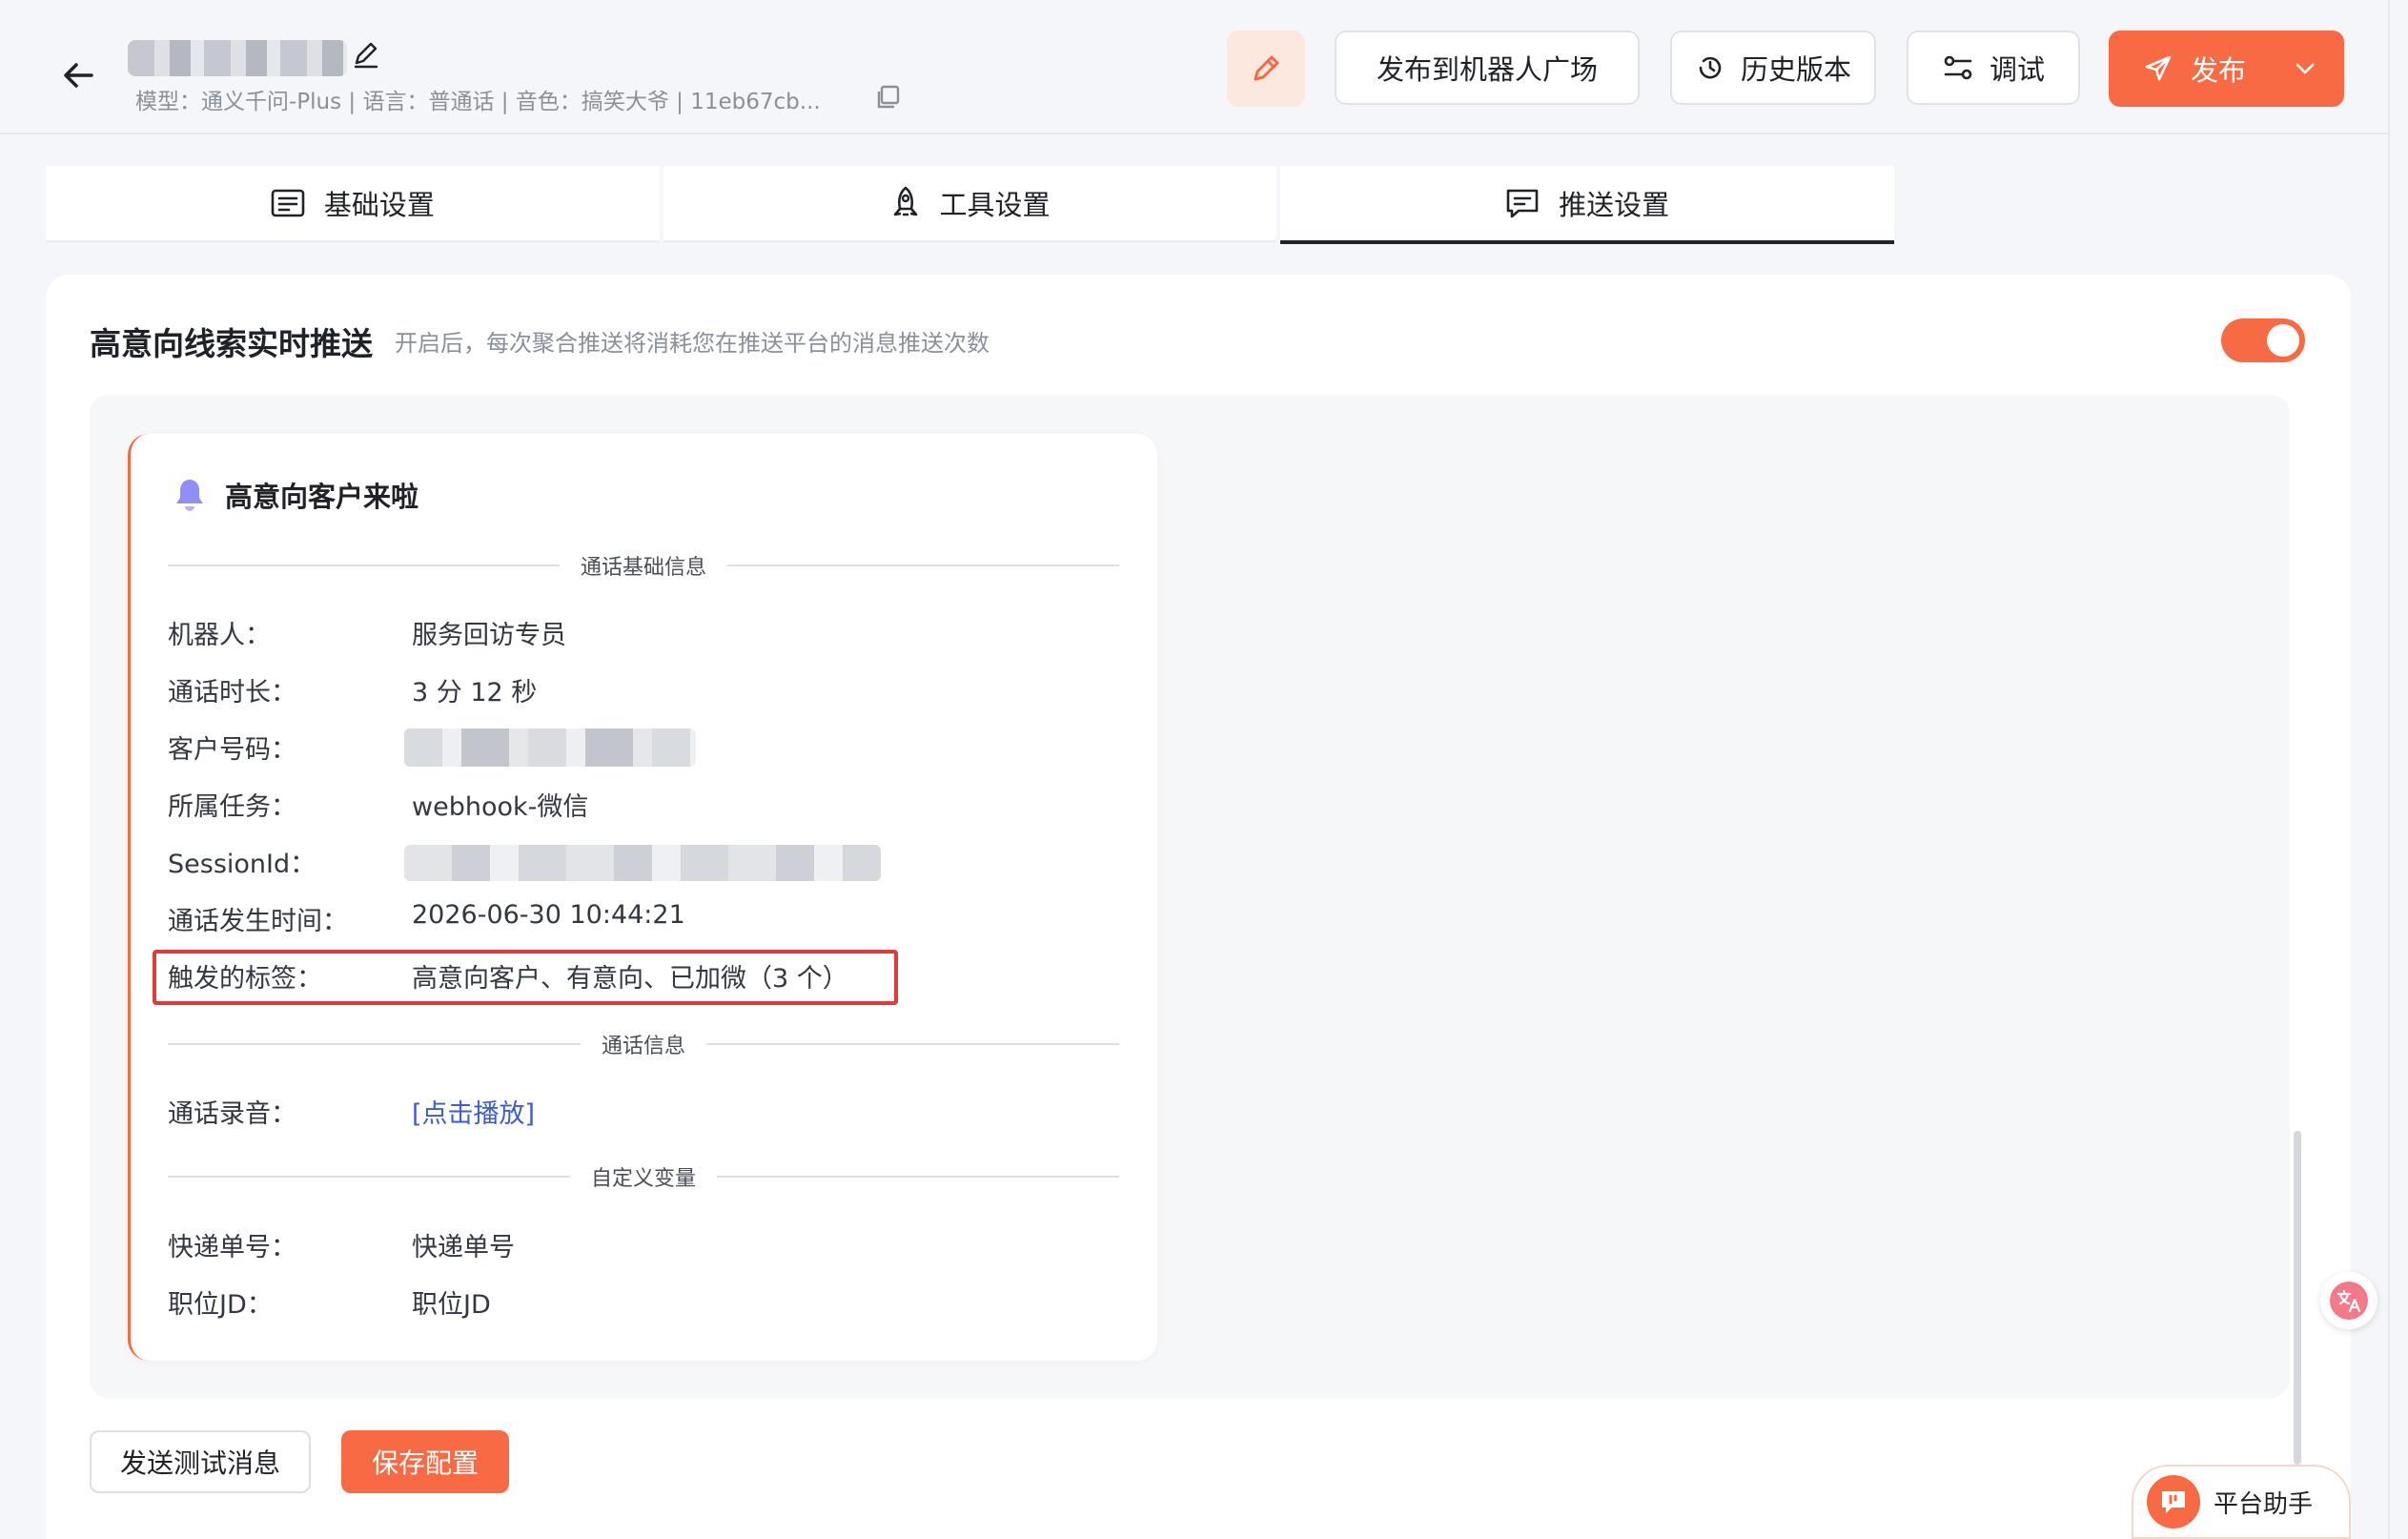  I want to click on section-title-call: 通话信息, so click(644, 1046).